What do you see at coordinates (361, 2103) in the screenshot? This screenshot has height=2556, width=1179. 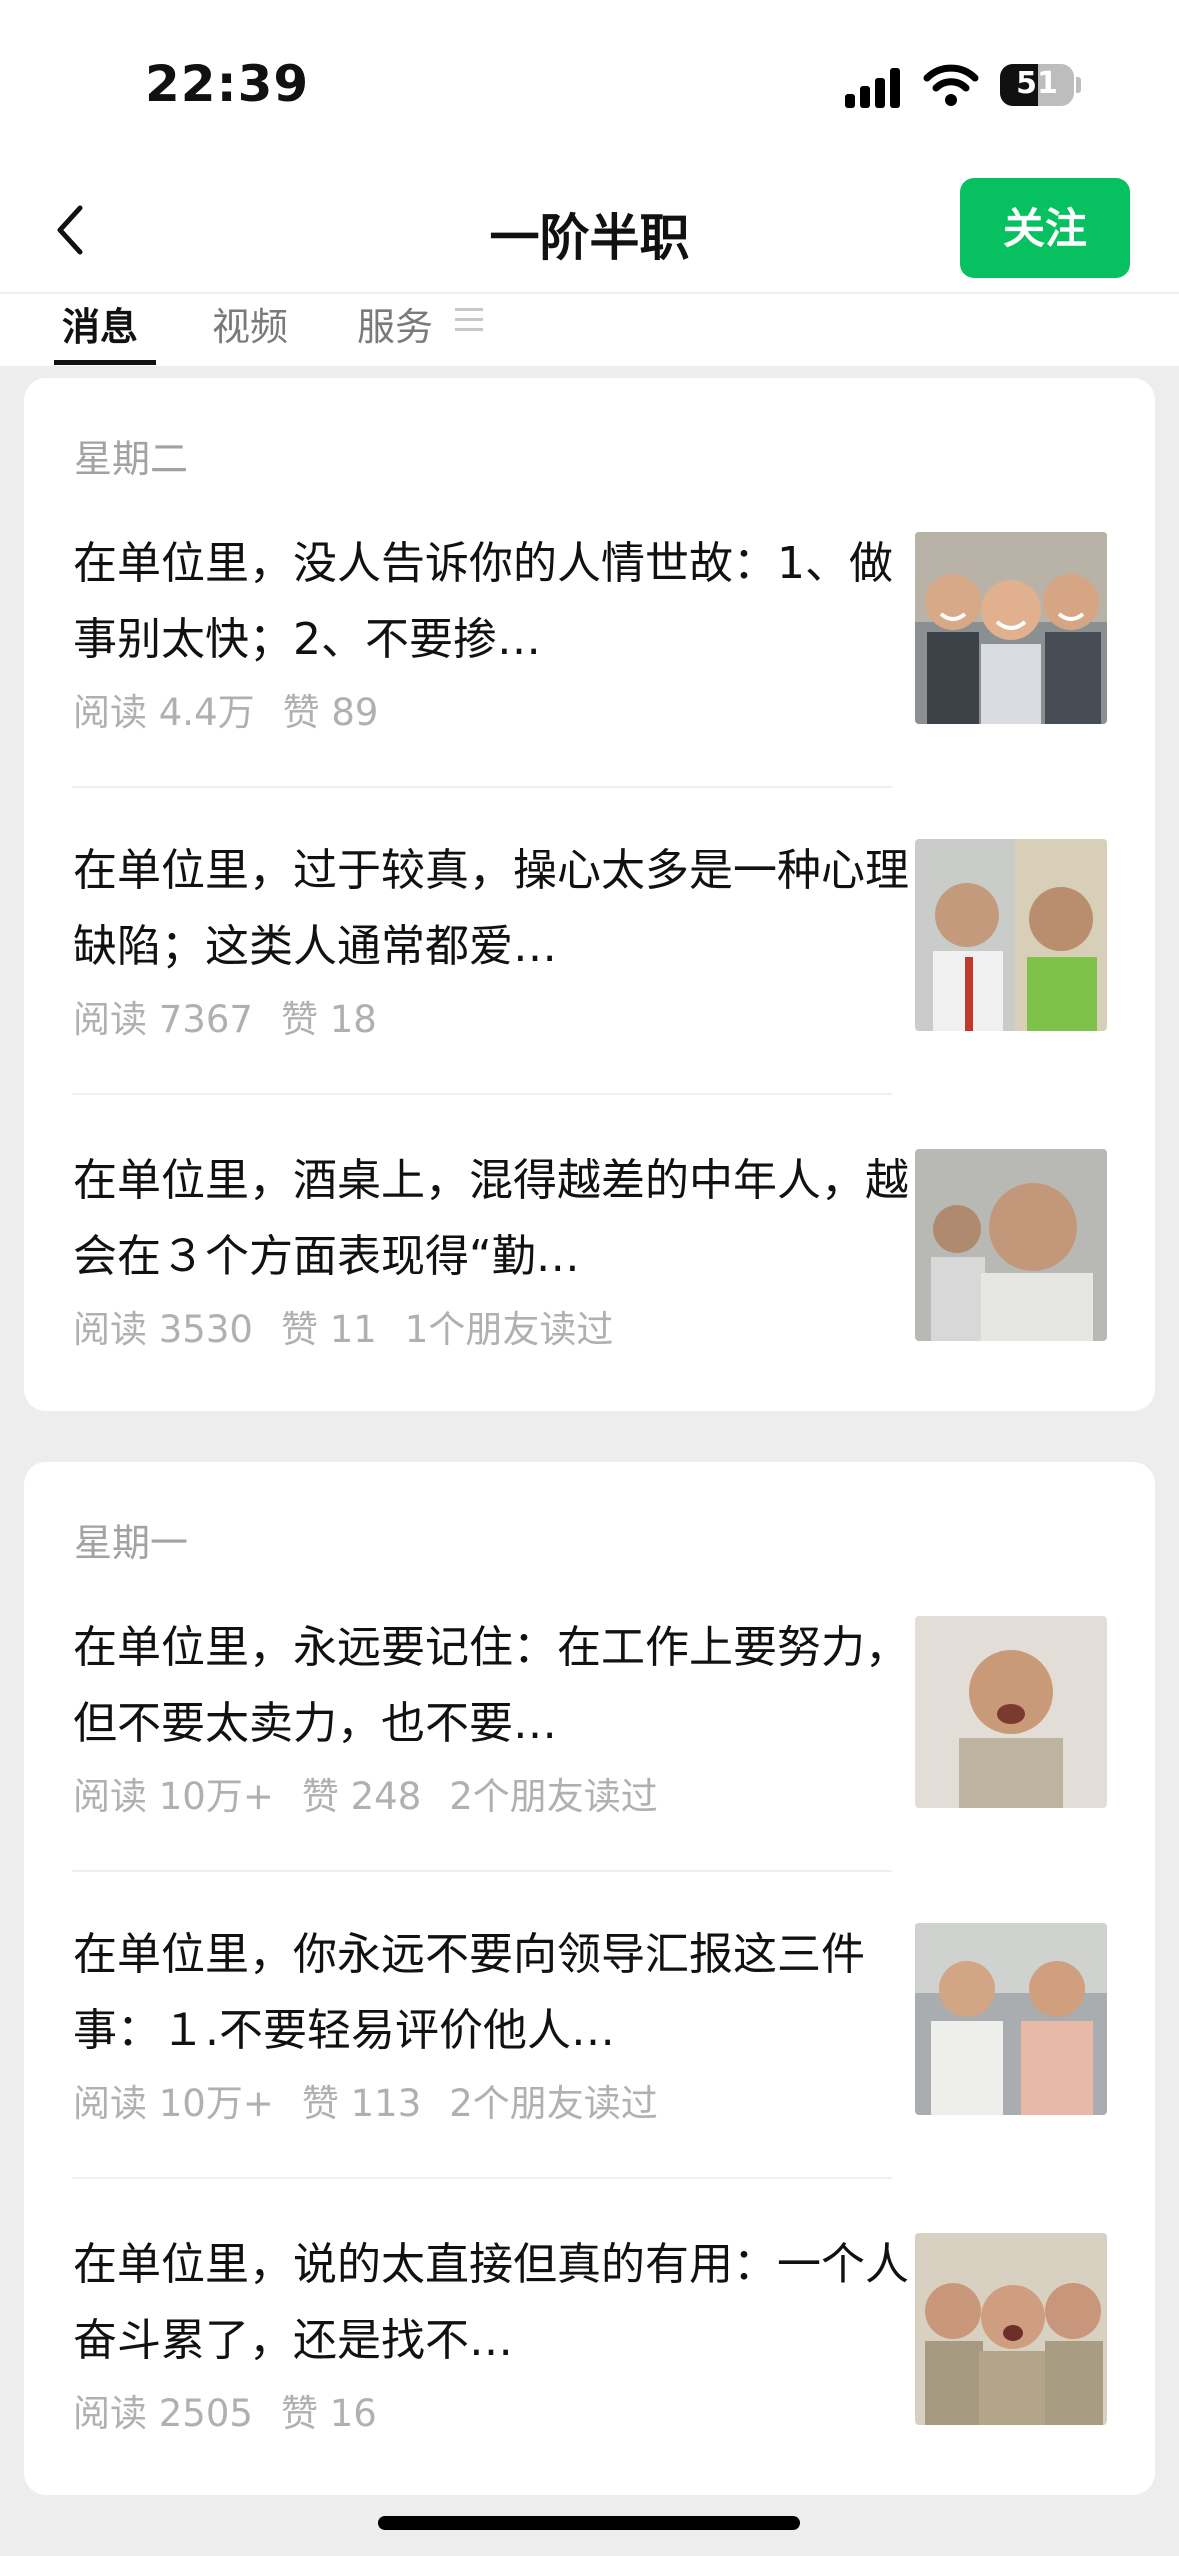 I see `like-count: 赞 113` at bounding box center [361, 2103].